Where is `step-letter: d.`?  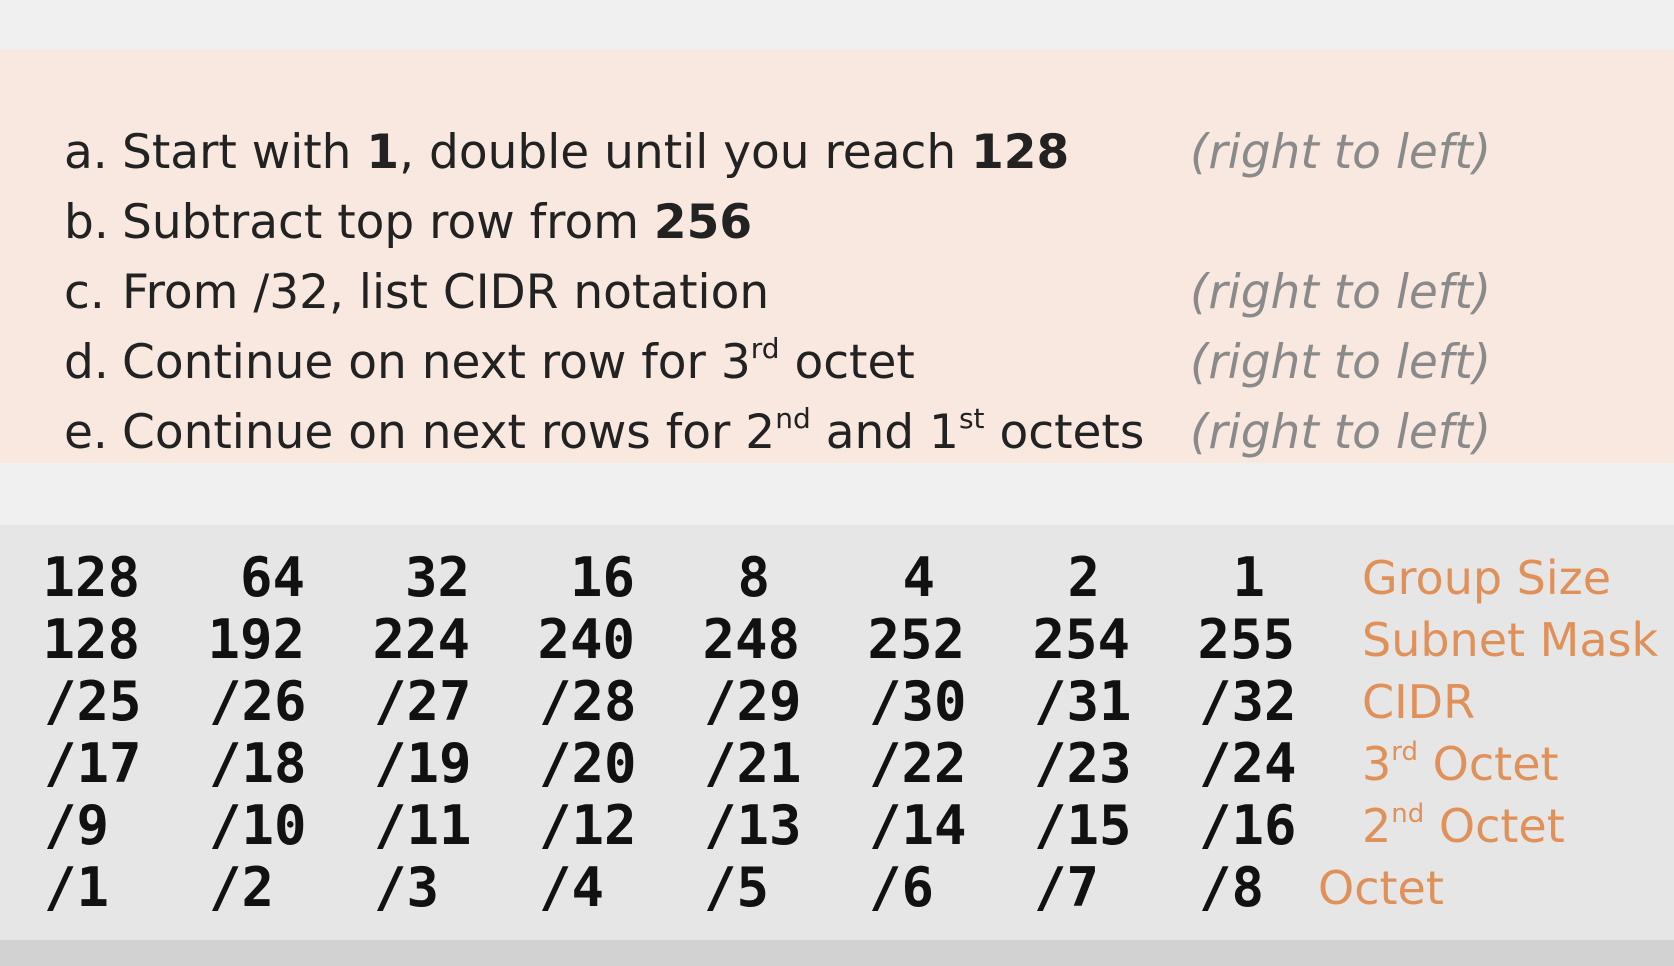
step-letter: d. is located at coordinates (86, 362).